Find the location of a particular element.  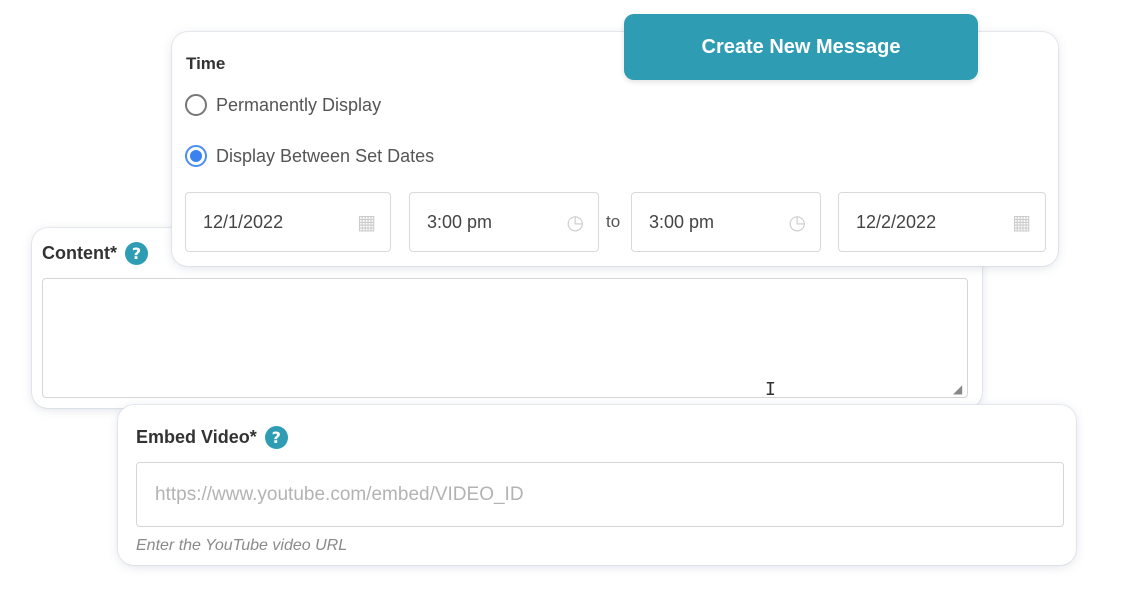

start-time-input: 3:00 pm ◷ is located at coordinates (504, 222).